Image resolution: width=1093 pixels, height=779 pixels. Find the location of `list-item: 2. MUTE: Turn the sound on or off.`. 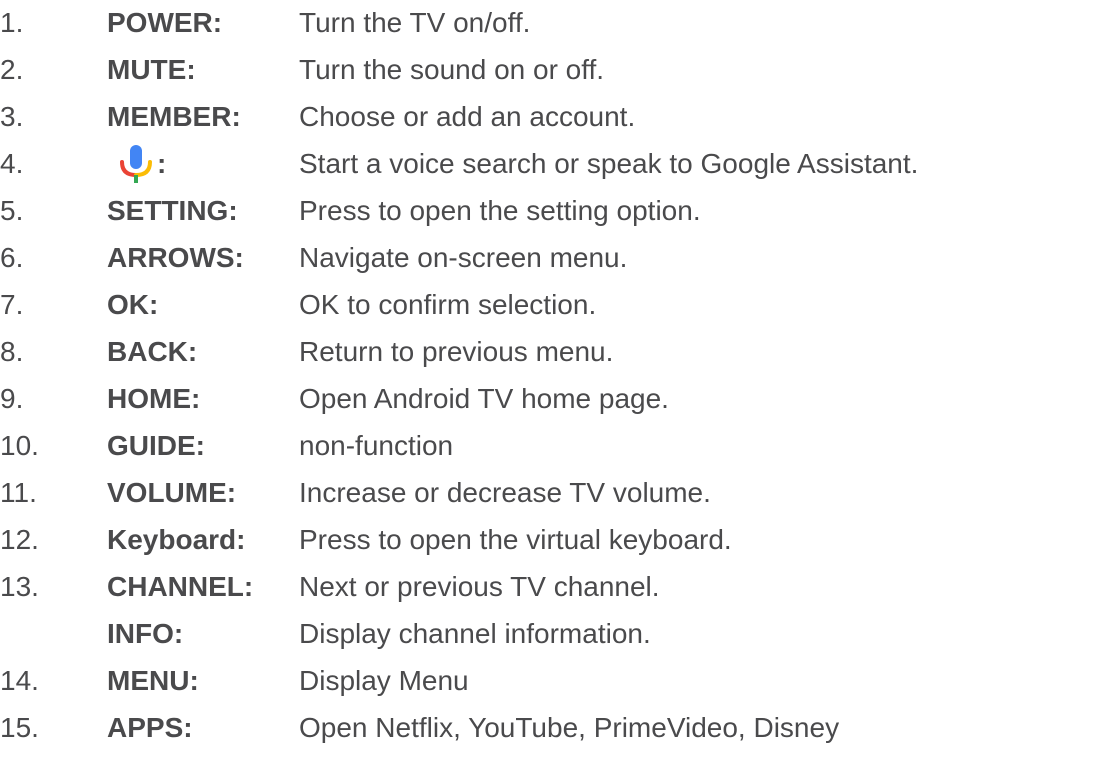

list-item: 2. MUTE: Turn the sound on or off. is located at coordinates (546, 70).